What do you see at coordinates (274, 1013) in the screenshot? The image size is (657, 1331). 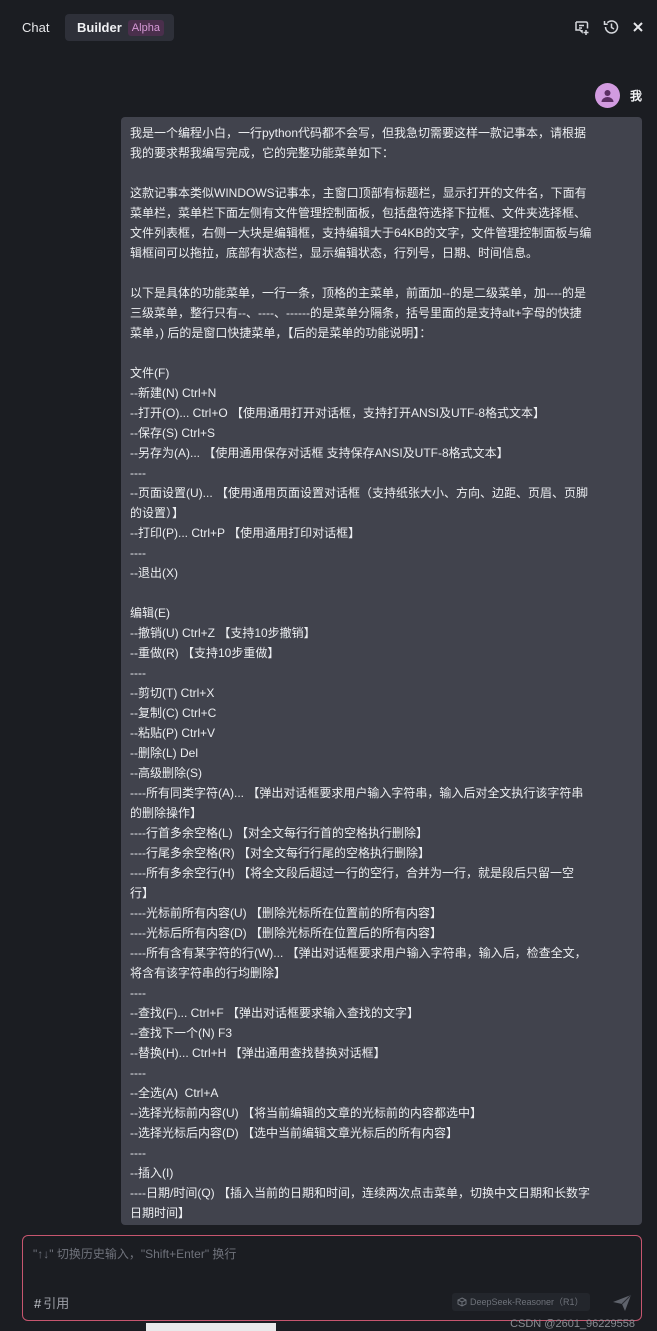 I see `message-line: --查找(F)... Ctrl+F 【弹出对话框要求输入查找的文字】` at bounding box center [274, 1013].